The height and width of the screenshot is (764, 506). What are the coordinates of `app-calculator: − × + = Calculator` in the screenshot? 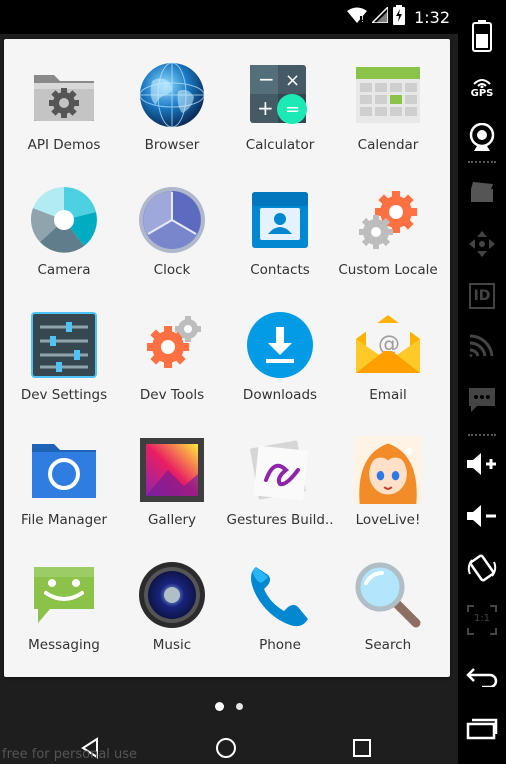 It's located at (280, 101).